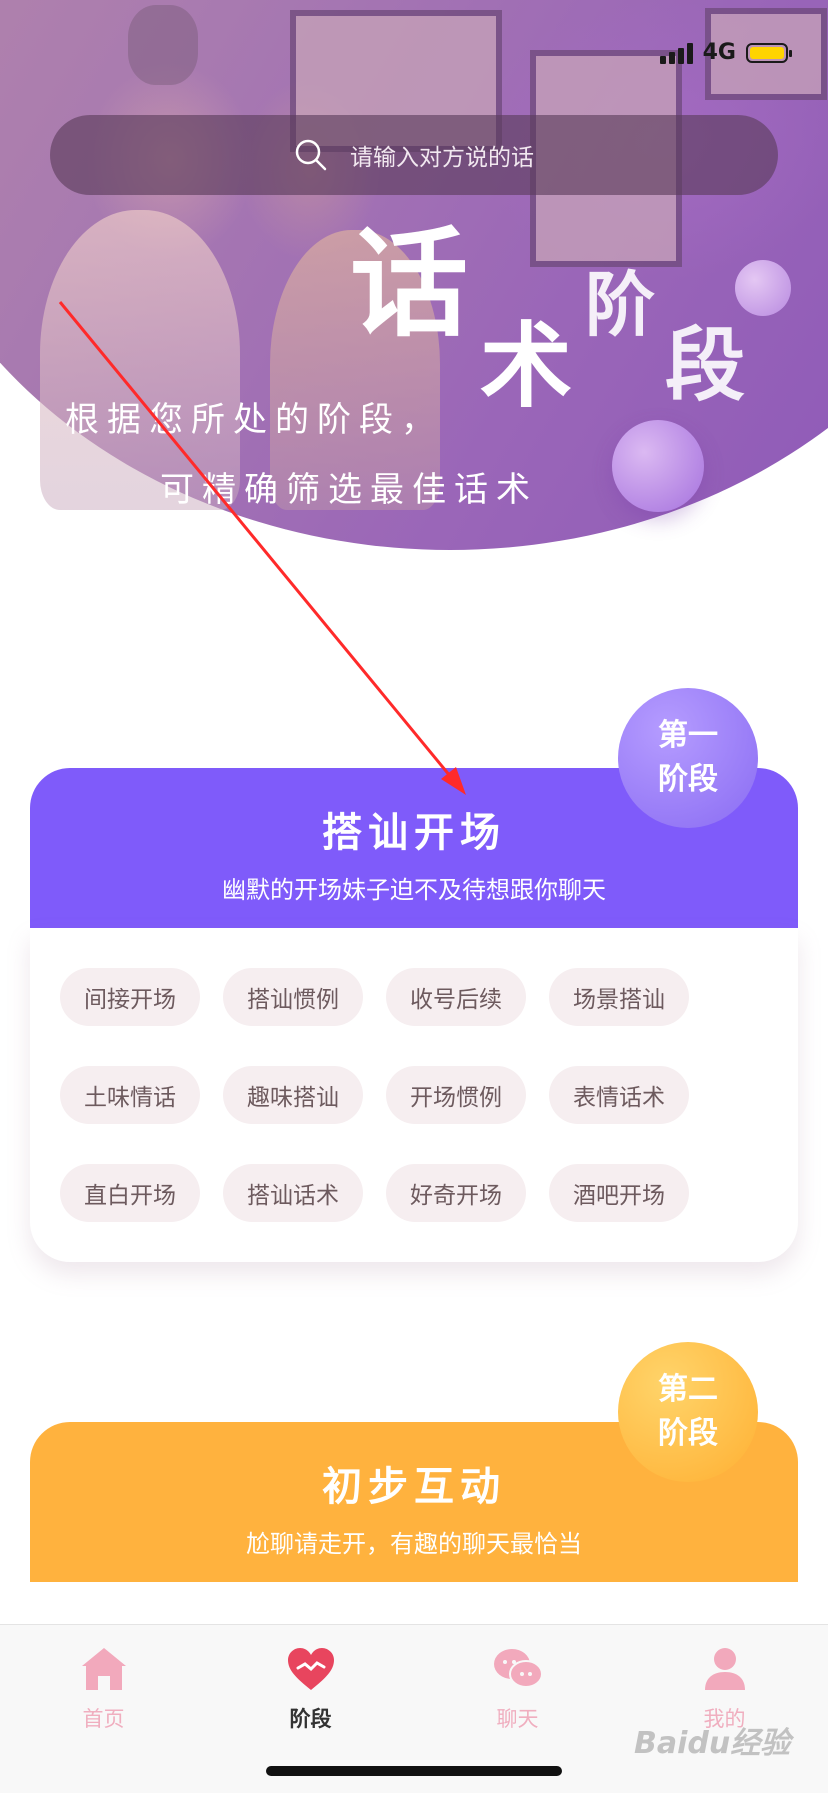  What do you see at coordinates (262, 548) in the screenshot?
I see `annotation-arrow` at bounding box center [262, 548].